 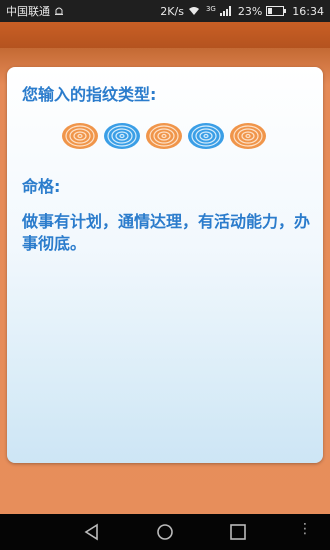 I want to click on back-icon, so click(x=92, y=532).